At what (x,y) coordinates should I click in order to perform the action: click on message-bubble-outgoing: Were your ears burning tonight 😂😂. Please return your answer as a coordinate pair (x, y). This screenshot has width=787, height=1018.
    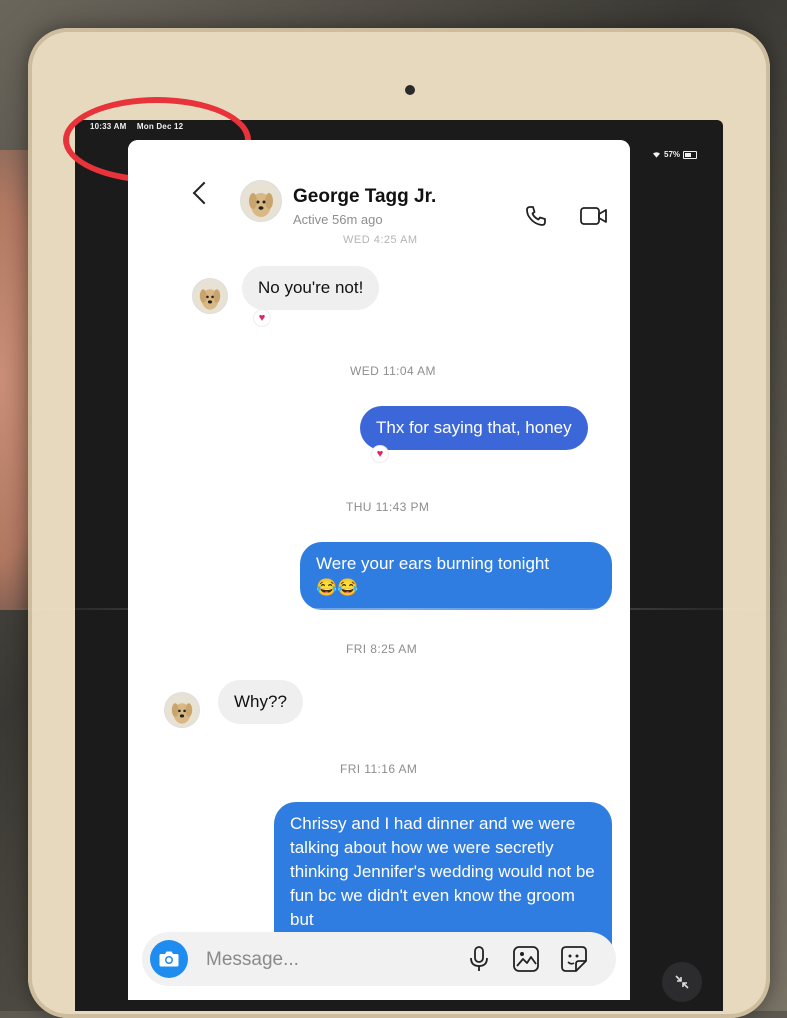
    Looking at the image, I should click on (456, 576).